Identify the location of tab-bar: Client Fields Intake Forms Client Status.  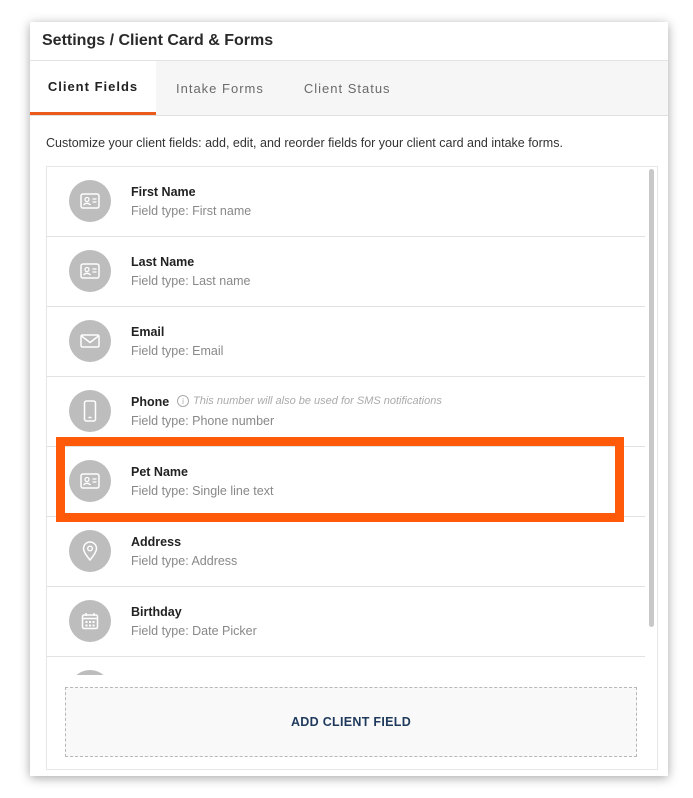
(349, 88).